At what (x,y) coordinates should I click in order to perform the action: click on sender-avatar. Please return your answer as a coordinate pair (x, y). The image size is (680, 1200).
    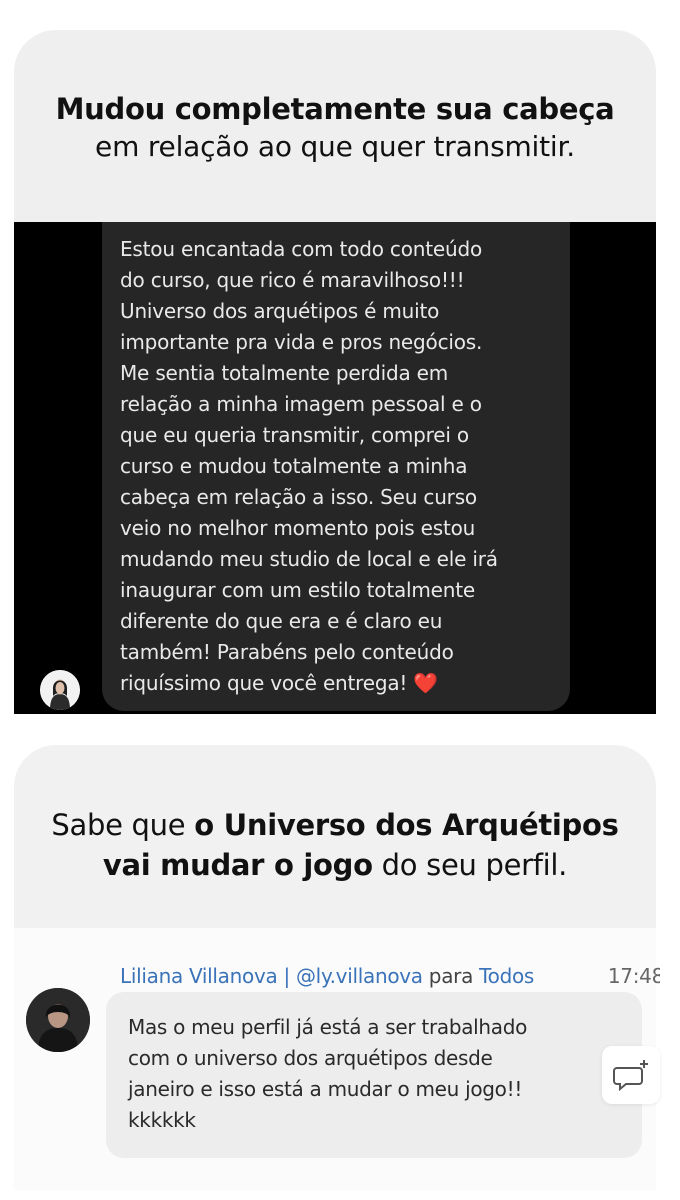
    Looking at the image, I should click on (58, 1020).